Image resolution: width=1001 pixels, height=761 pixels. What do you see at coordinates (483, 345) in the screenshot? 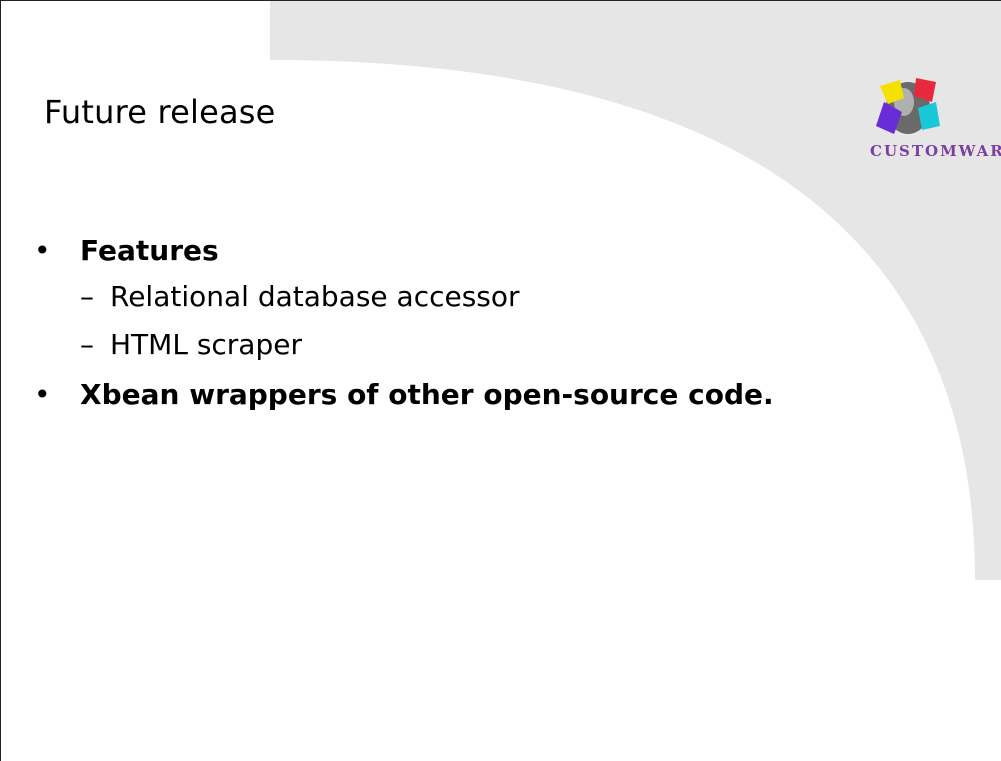
I see `sub-bullet-item: – HTML scraper` at bounding box center [483, 345].